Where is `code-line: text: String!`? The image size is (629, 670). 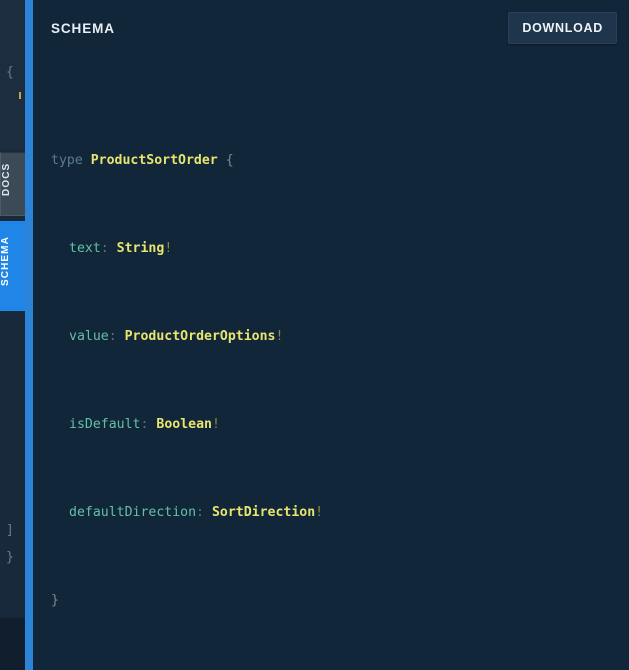 code-line: text: String! is located at coordinates (340, 249).